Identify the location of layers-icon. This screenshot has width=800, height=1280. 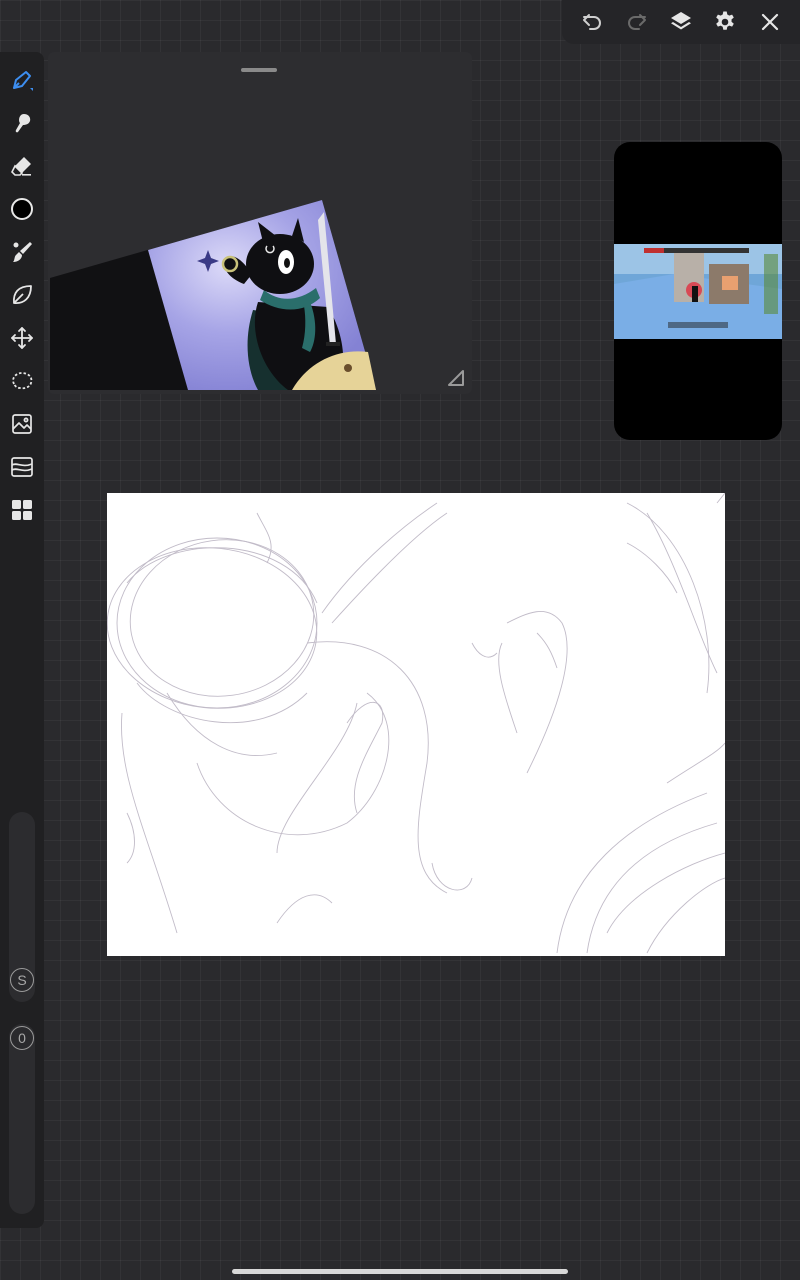
(680, 21).